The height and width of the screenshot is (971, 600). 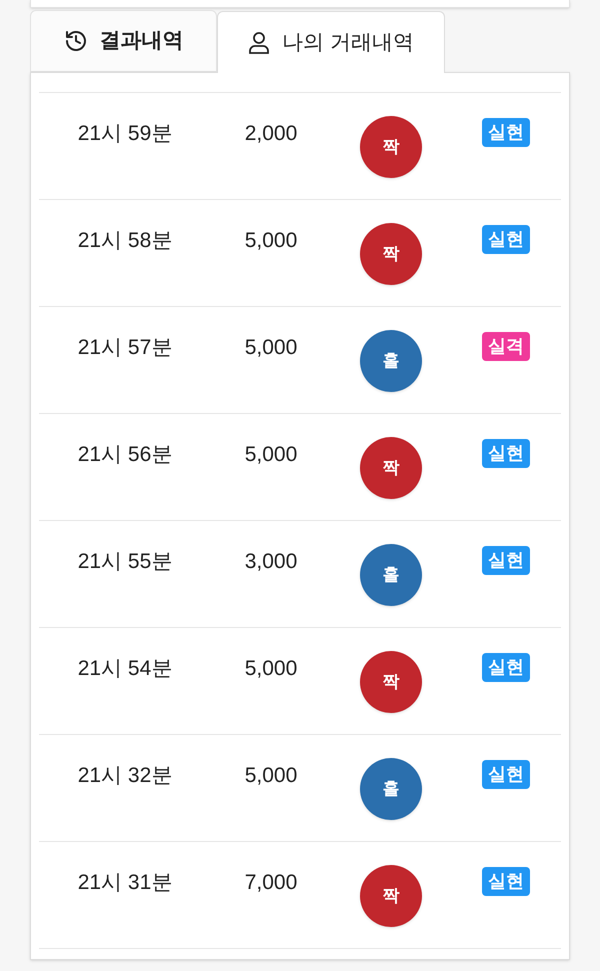 I want to click on time-text: 21시 32분, so click(x=125, y=776).